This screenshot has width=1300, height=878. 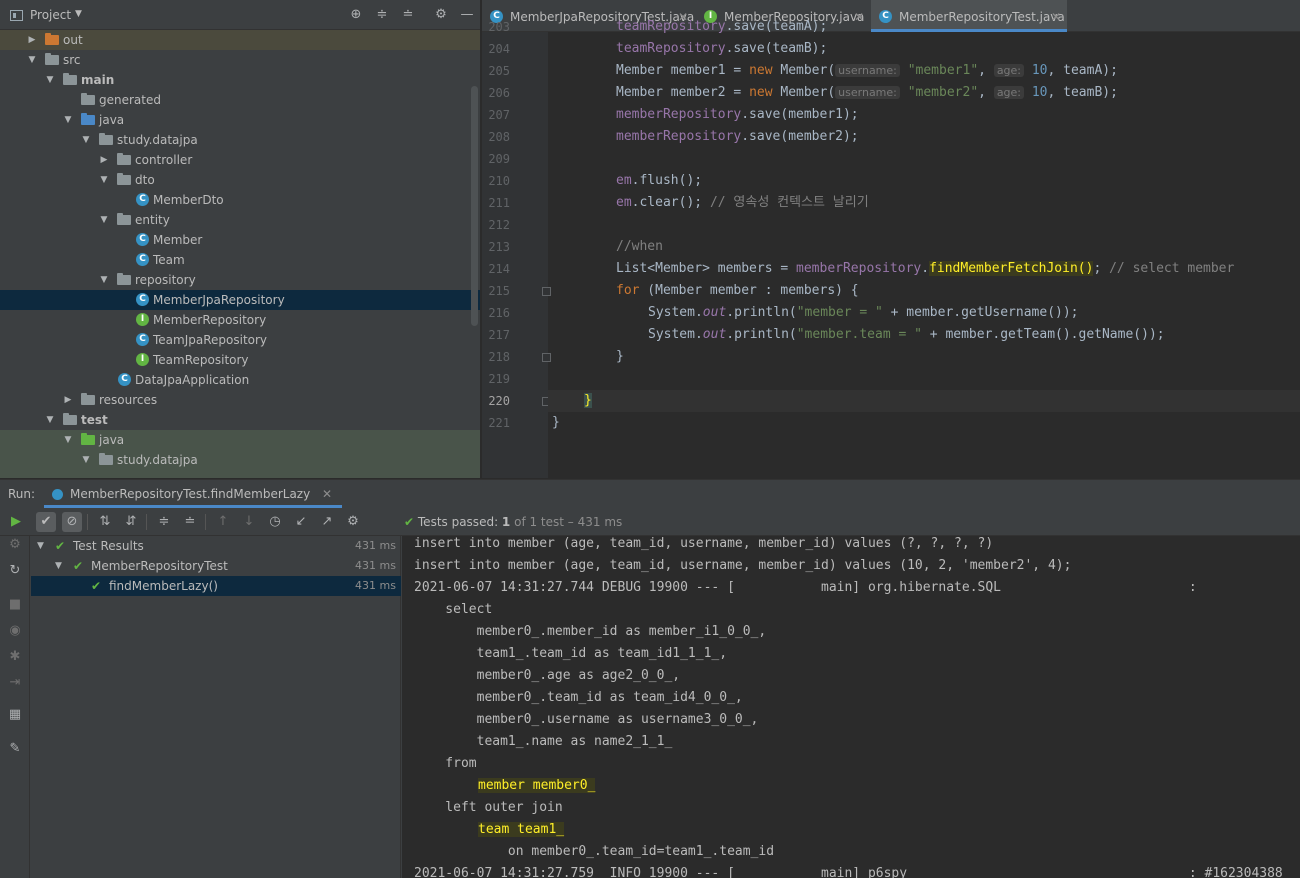 I want to click on tree-item-label: entity, so click(x=152, y=220).